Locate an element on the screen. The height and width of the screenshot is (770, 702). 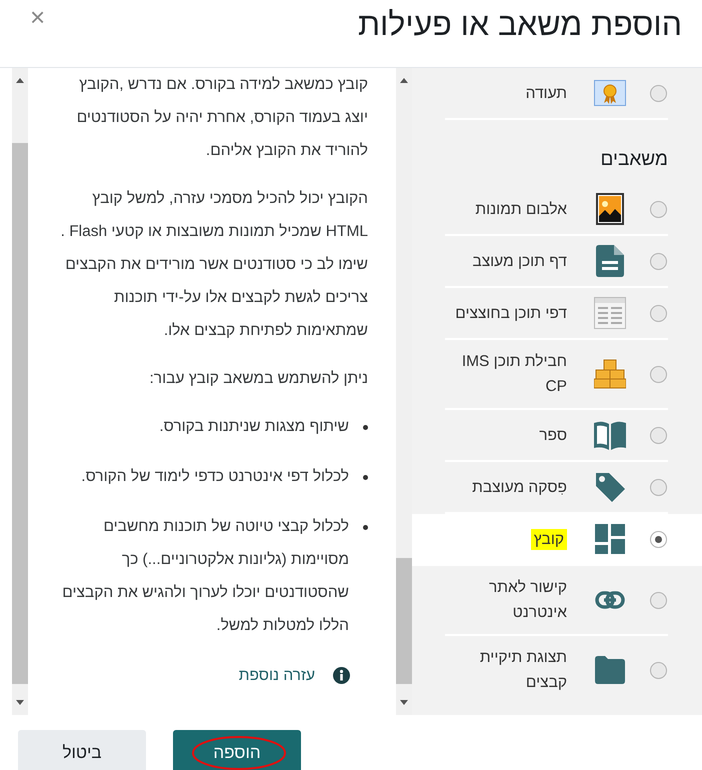
help-paragraph: ניתן להשתמש במשאב קובץ עבור: is located at coordinates (258, 379).